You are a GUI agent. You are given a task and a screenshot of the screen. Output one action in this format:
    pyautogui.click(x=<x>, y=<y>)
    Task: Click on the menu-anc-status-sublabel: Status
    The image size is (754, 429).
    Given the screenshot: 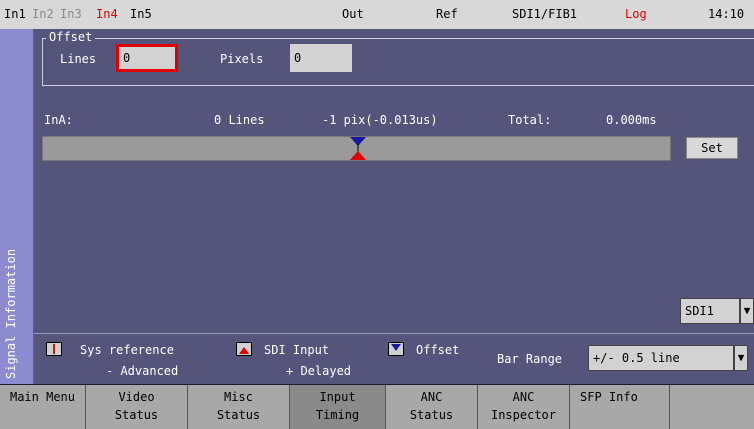 What is the action you would take?
    pyautogui.click(x=431, y=415)
    